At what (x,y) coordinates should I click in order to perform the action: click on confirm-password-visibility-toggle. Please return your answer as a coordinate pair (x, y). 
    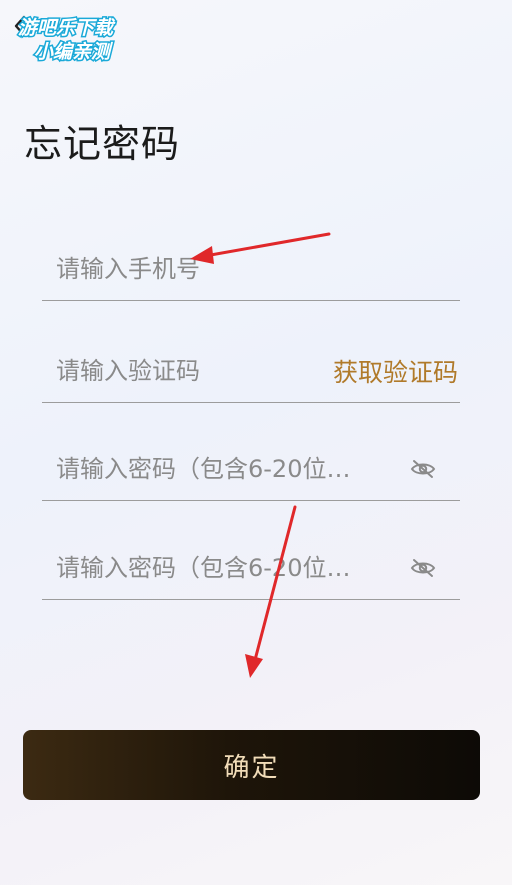
    Looking at the image, I should click on (423, 568).